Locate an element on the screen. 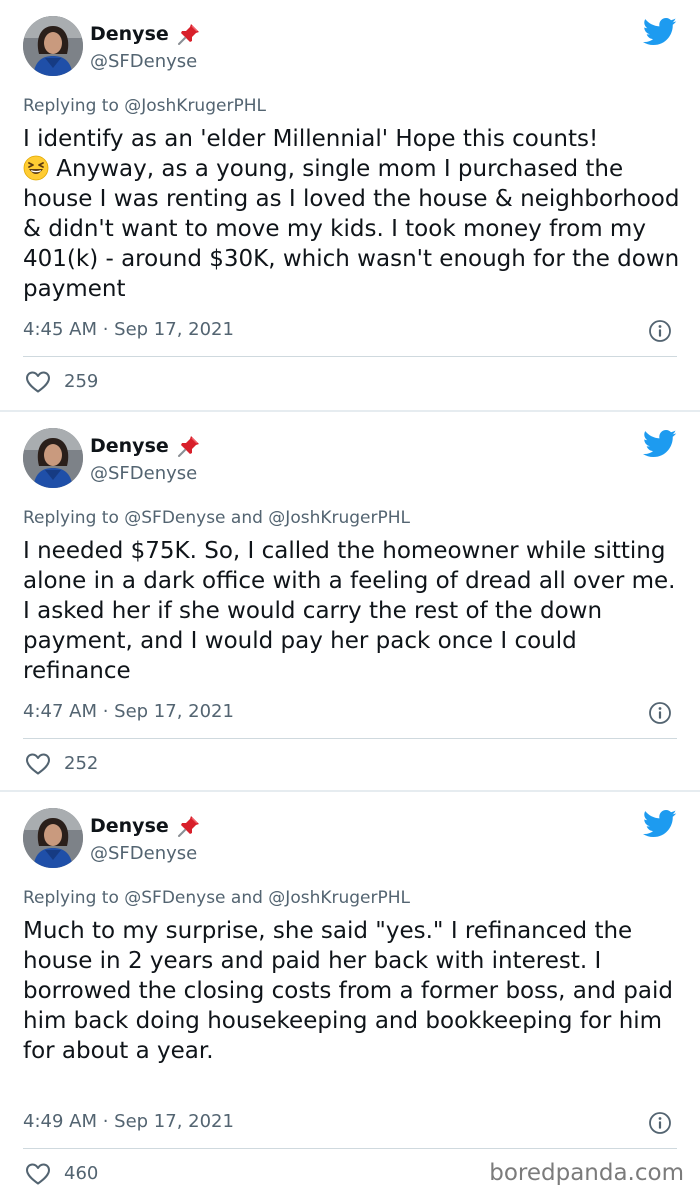 This screenshot has width=700, height=1200. like-count: 259 is located at coordinates (81, 381).